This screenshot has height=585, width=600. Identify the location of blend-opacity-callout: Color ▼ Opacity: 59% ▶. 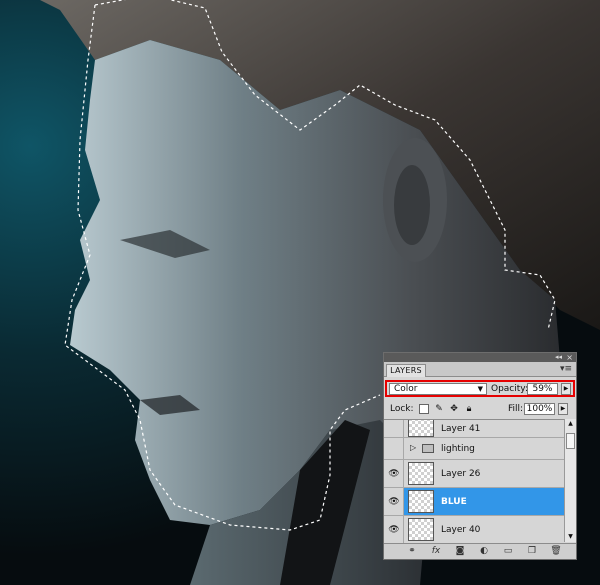
(480, 388).